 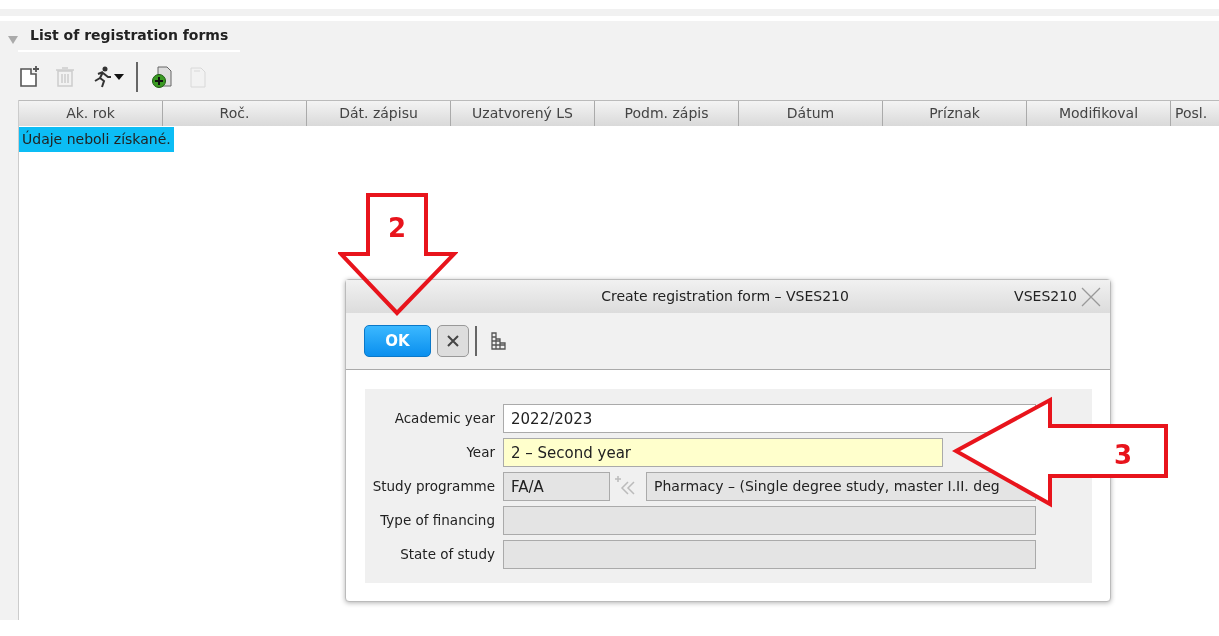 What do you see at coordinates (447, 554) in the screenshot?
I see `field-label: State of study` at bounding box center [447, 554].